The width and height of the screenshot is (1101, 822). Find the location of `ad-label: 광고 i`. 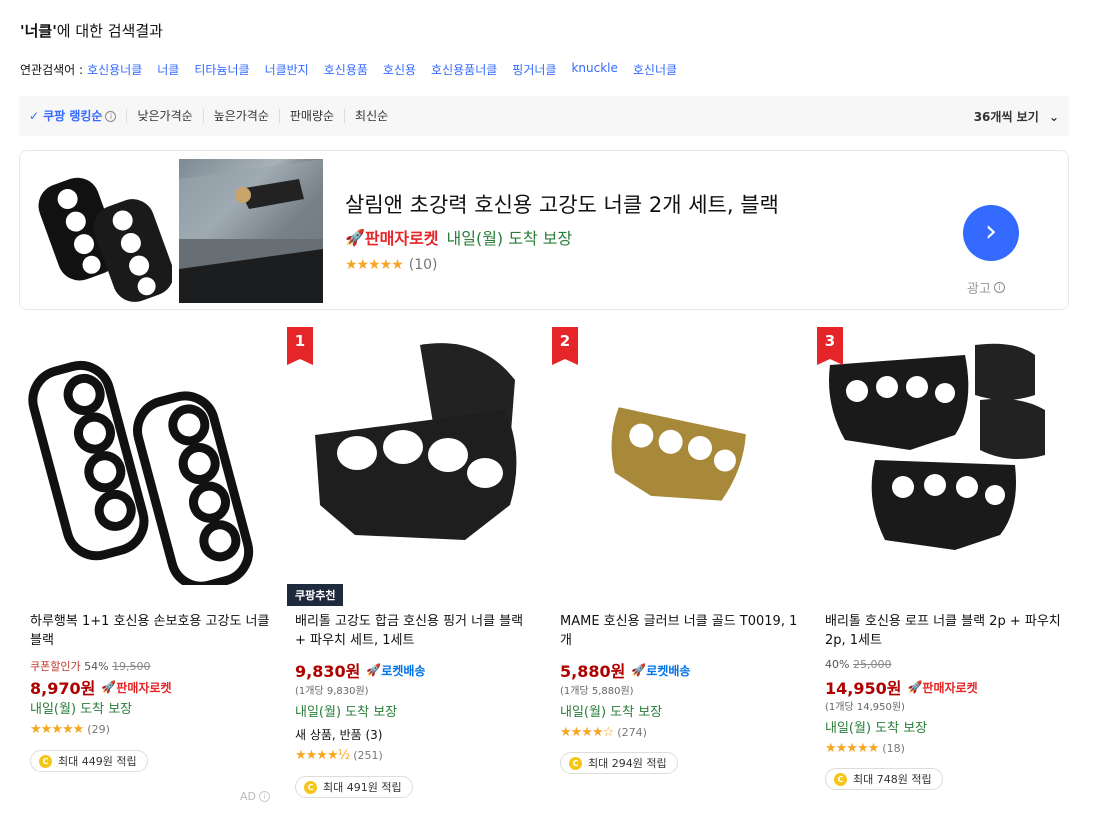

ad-label: 광고 i is located at coordinates (986, 287).